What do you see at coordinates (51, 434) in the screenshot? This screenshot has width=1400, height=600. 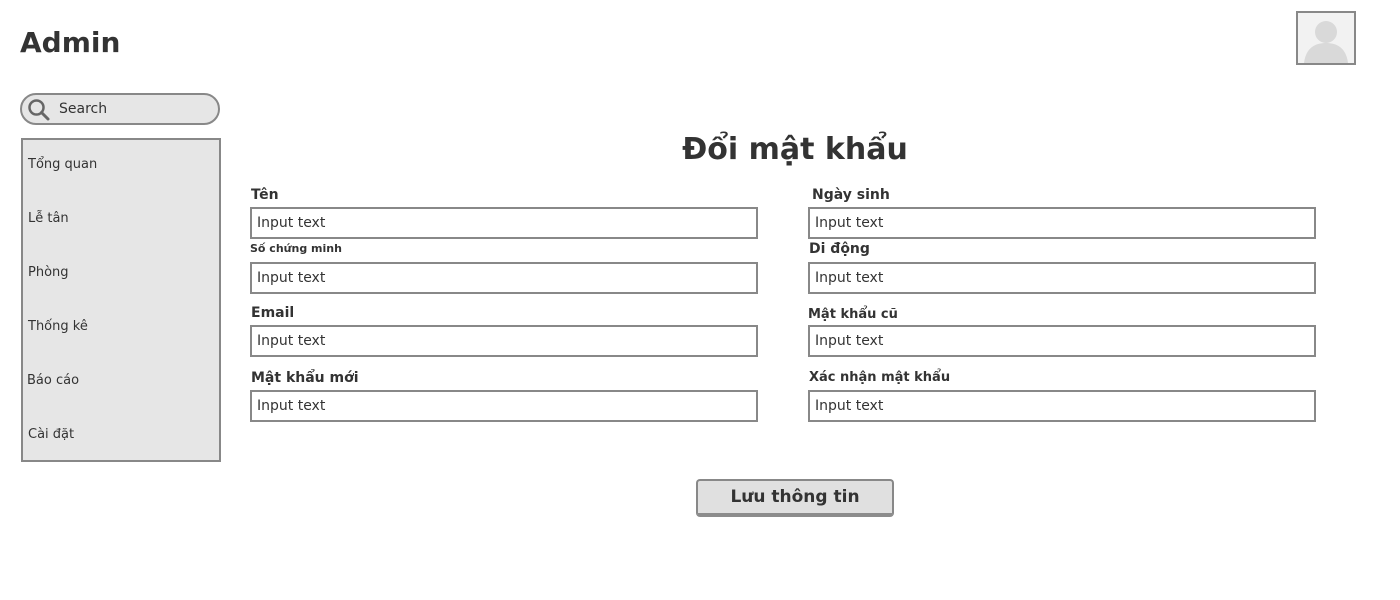 I see `sidebar-item-cai-dat: Cài đặt` at bounding box center [51, 434].